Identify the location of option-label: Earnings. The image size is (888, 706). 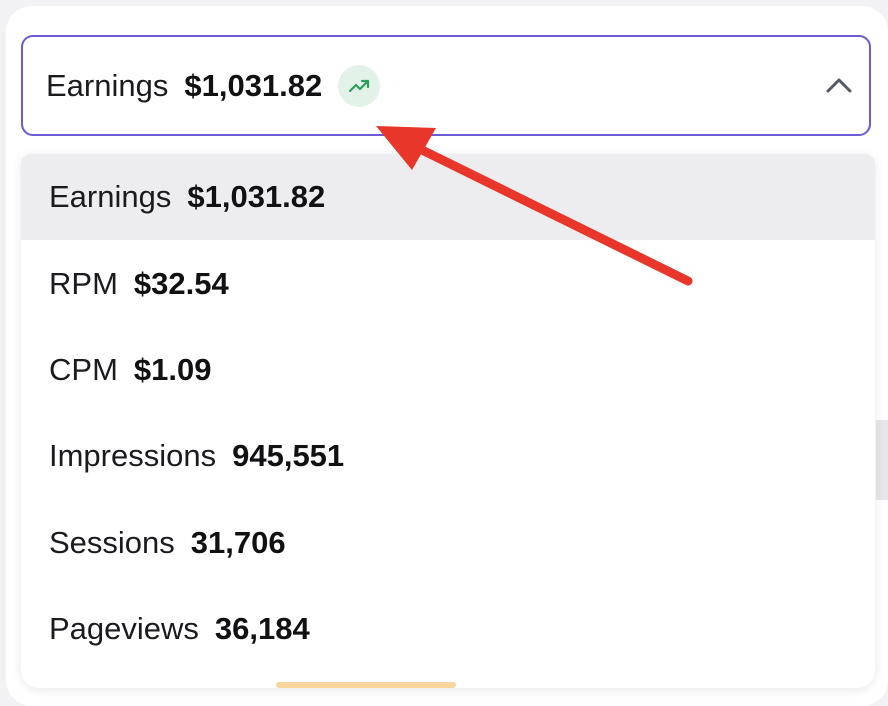
(110, 197).